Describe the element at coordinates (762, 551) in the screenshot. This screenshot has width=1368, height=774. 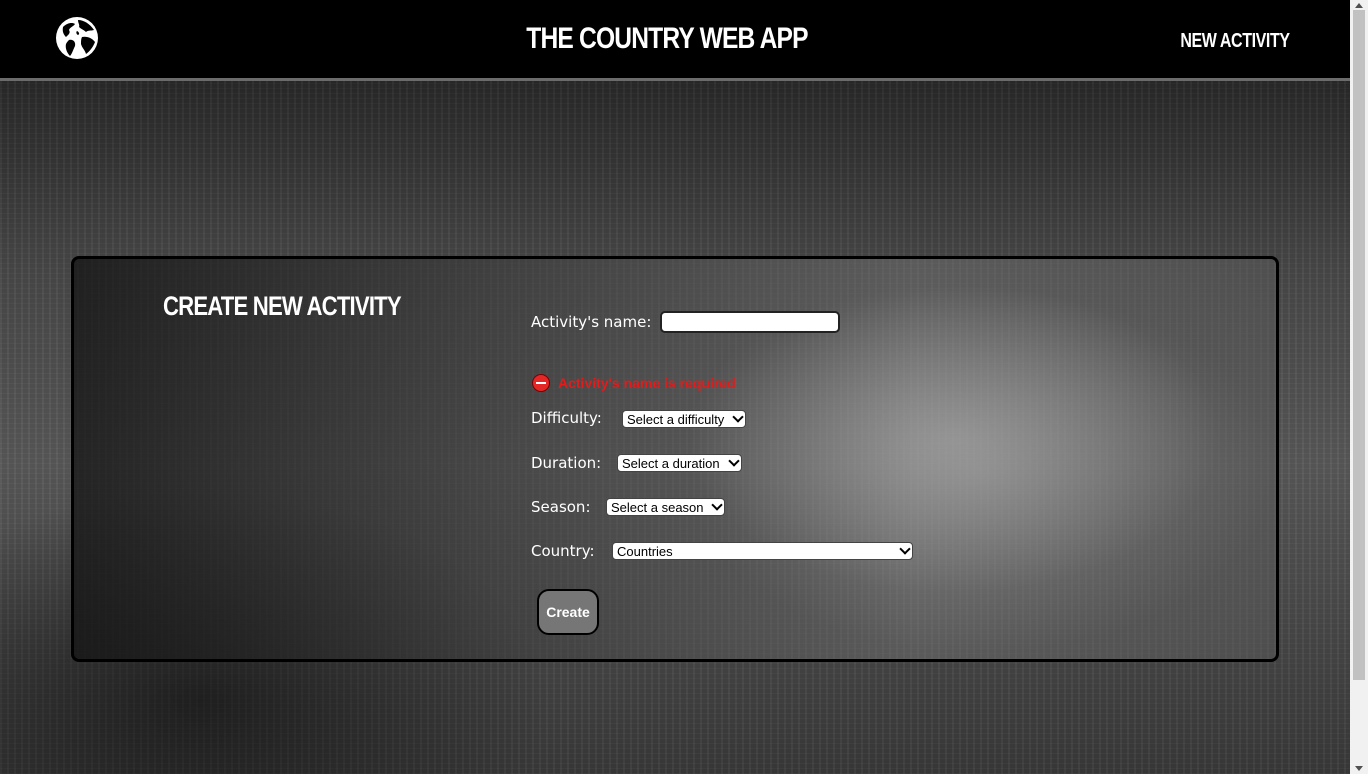
I see `country-select: Countries` at that location.